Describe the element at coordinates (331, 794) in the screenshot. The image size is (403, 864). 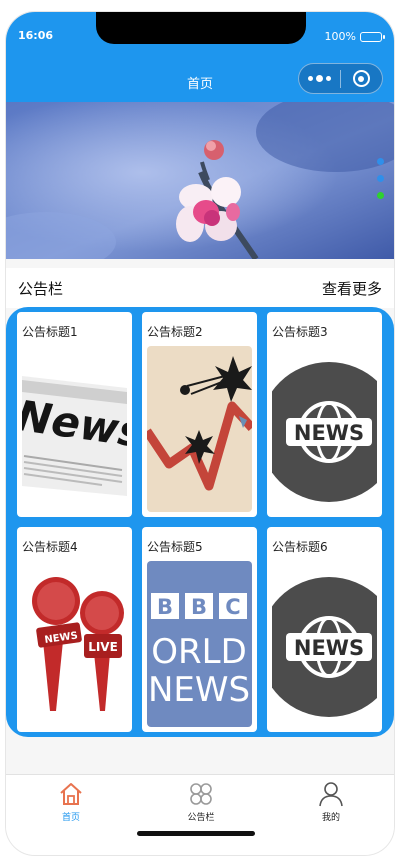
I see `person-icon` at that location.